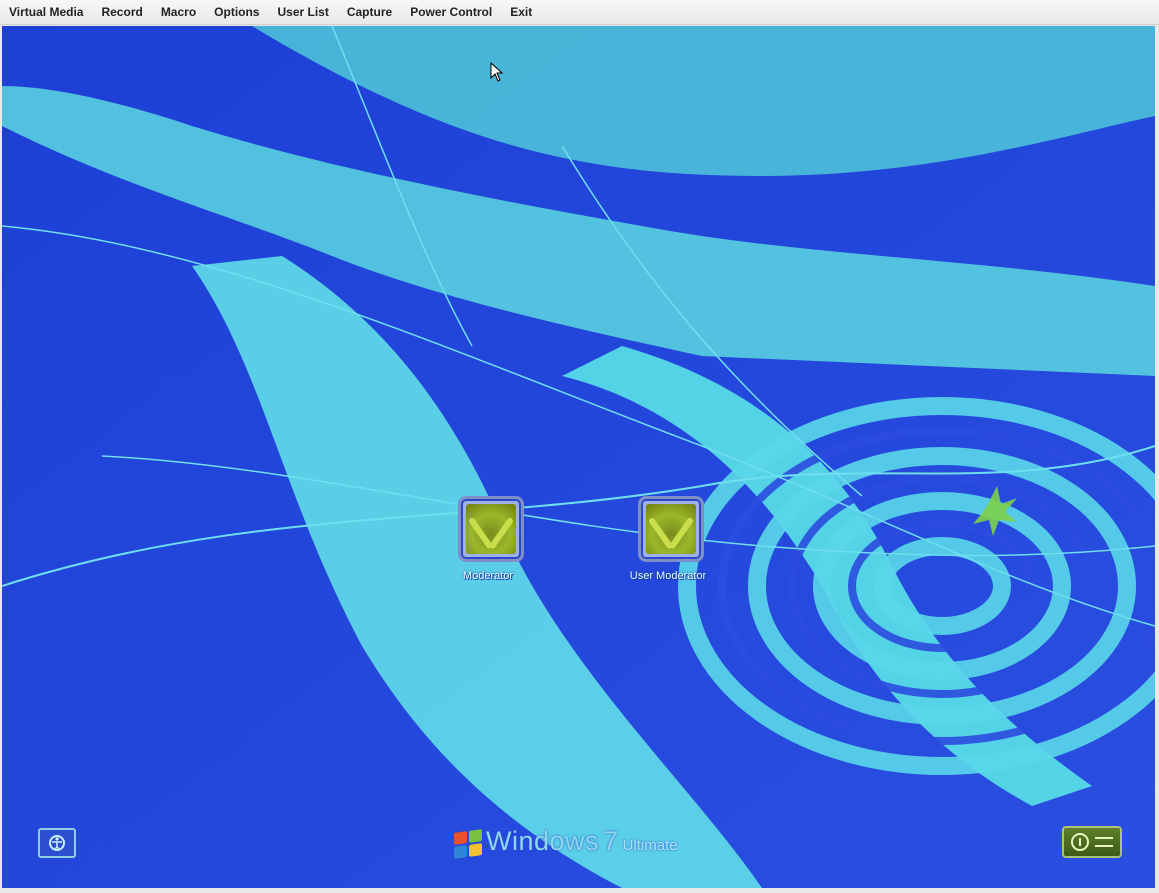 Image resolution: width=1159 pixels, height=893 pixels. I want to click on mouse-pointer-icon, so click(497, 72).